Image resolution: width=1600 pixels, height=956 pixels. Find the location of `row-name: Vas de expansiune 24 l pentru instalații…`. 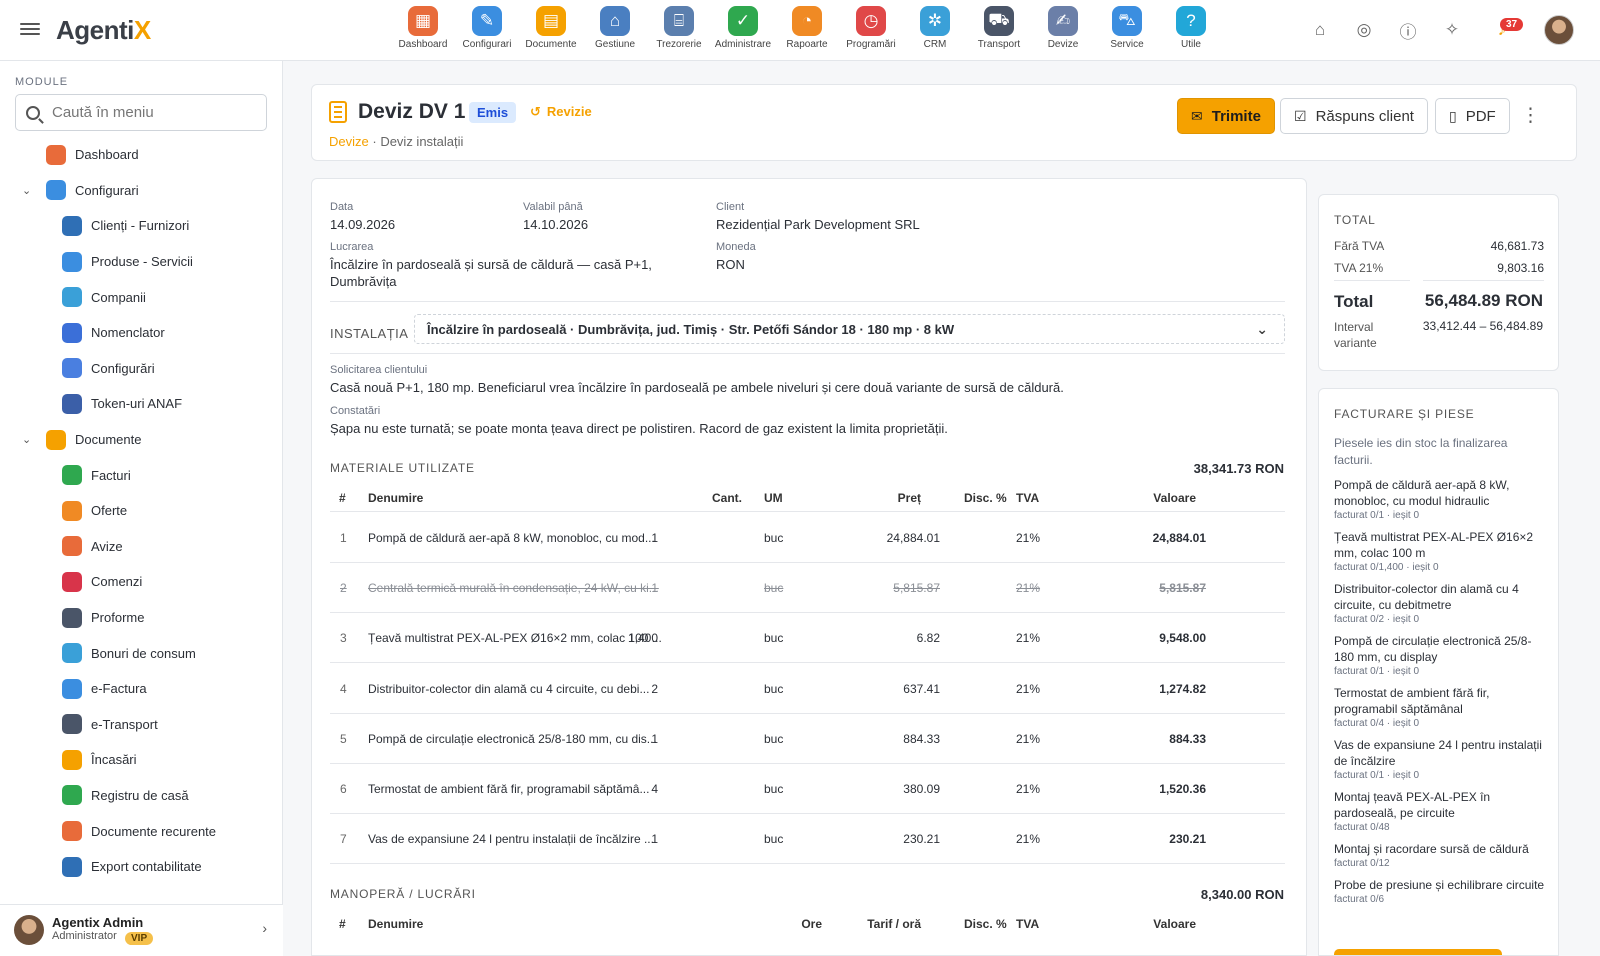

row-name: Vas de expansiune 24 l pentru instalații… is located at coordinates (511, 839).